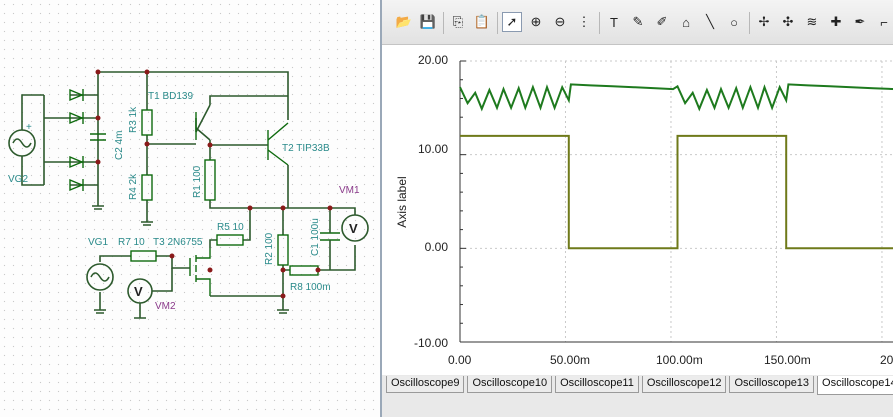 The height and width of the screenshot is (417, 893). I want to click on cursor-a-icon: ✢, so click(764, 22).